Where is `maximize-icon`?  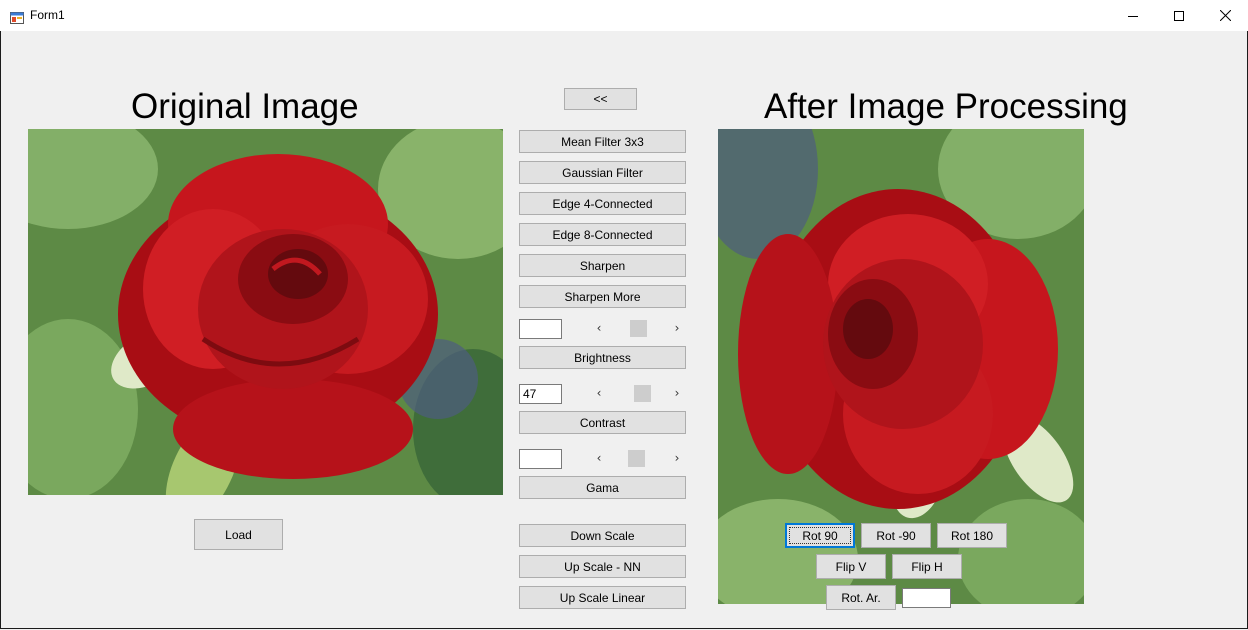 maximize-icon is located at coordinates (1179, 15).